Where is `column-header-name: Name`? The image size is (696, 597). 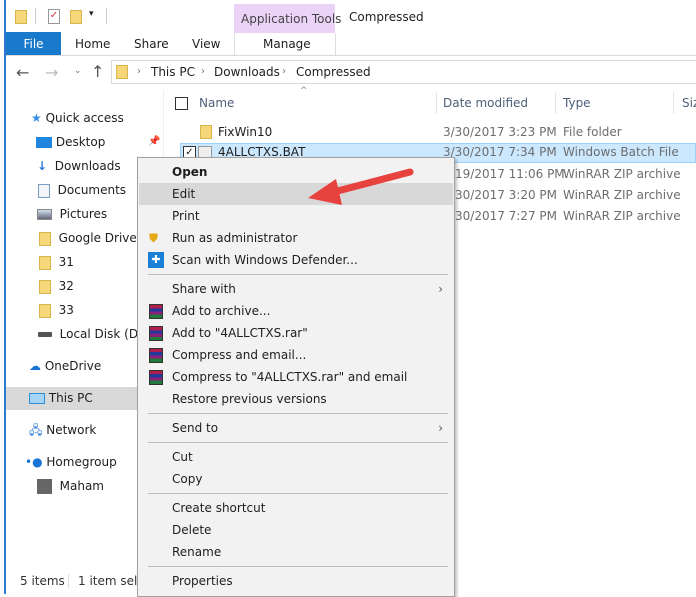
column-header-name: Name is located at coordinates (216, 103).